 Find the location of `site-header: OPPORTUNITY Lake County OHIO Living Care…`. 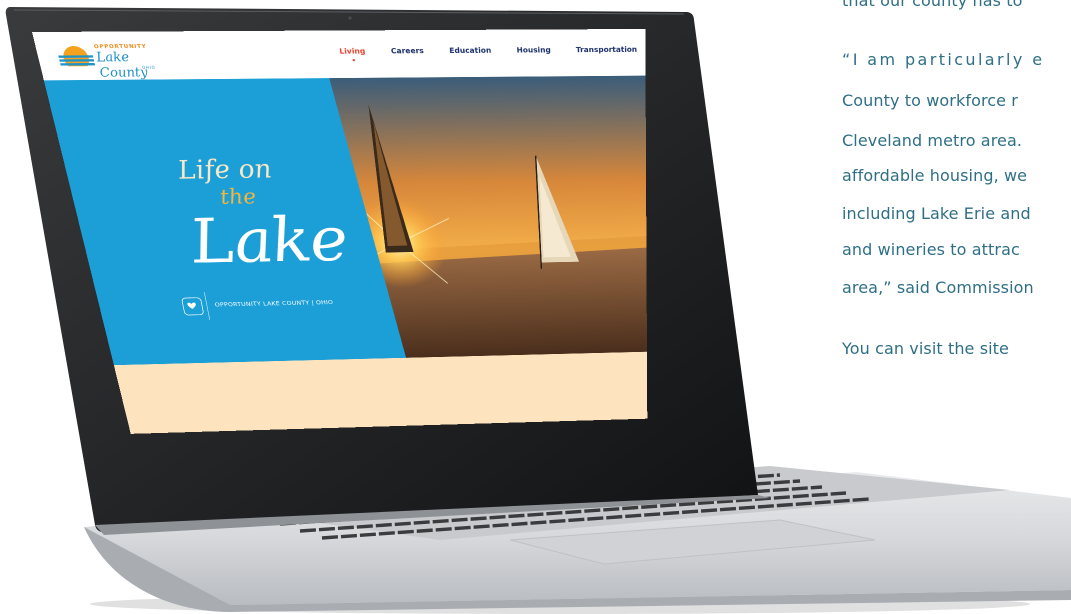

site-header: OPPORTUNITY Lake County OHIO Living Care… is located at coordinates (339, 54).